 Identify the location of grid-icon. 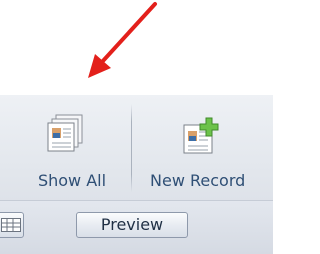
(11, 225).